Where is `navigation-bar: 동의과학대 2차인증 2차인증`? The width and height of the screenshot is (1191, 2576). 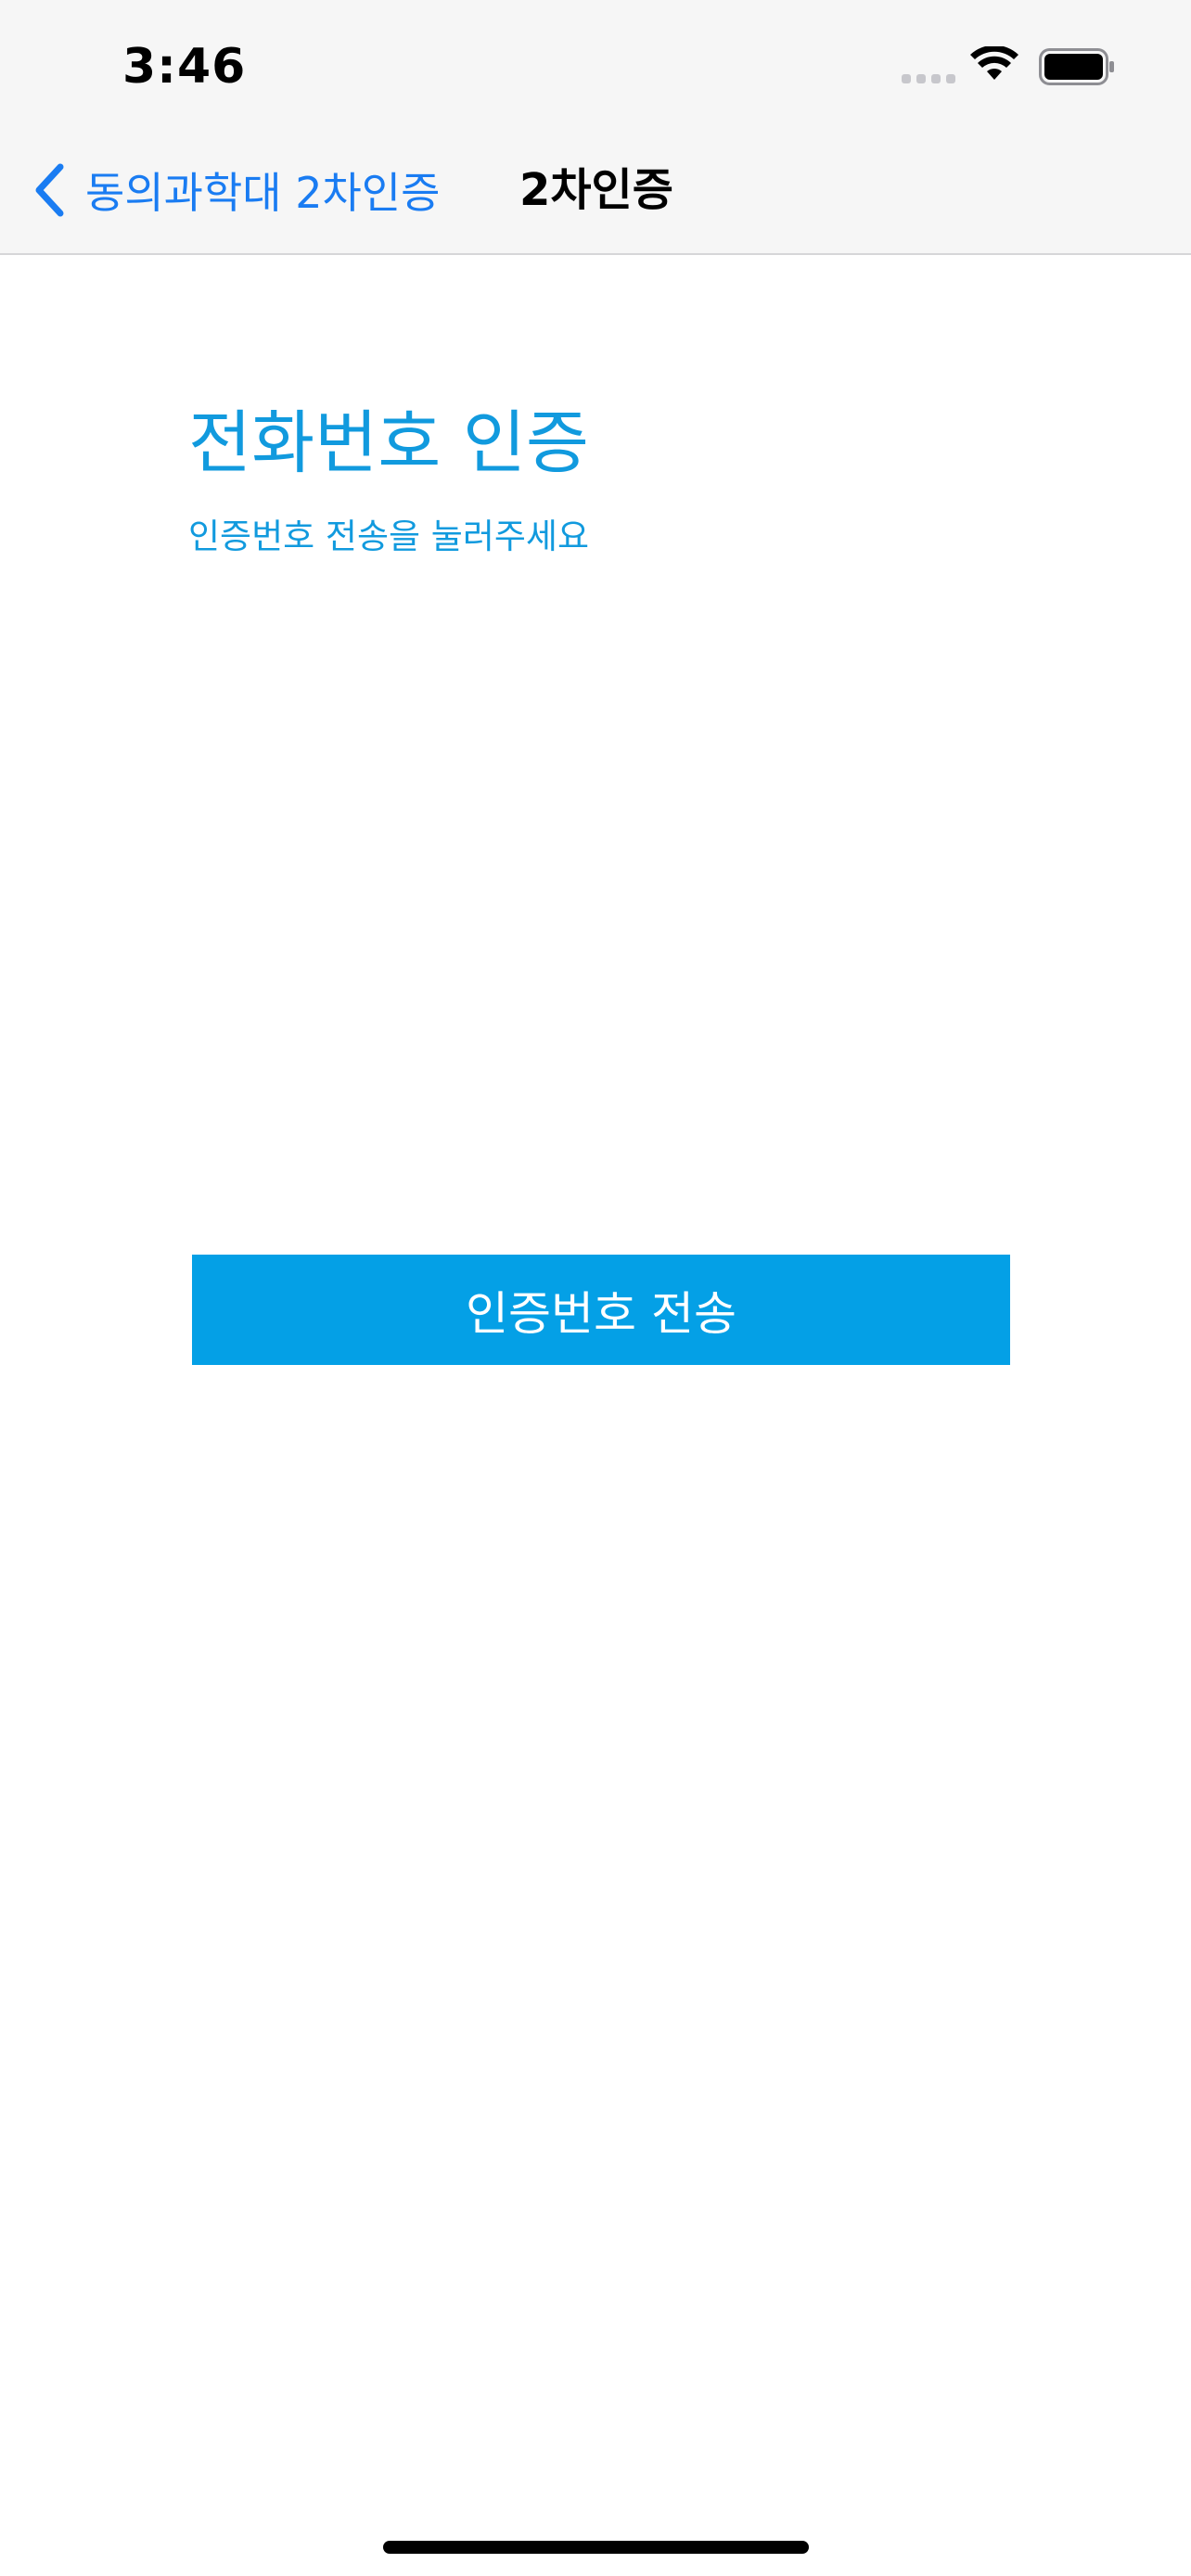 navigation-bar: 동의과학대 2차인증 2차인증 is located at coordinates (595, 192).